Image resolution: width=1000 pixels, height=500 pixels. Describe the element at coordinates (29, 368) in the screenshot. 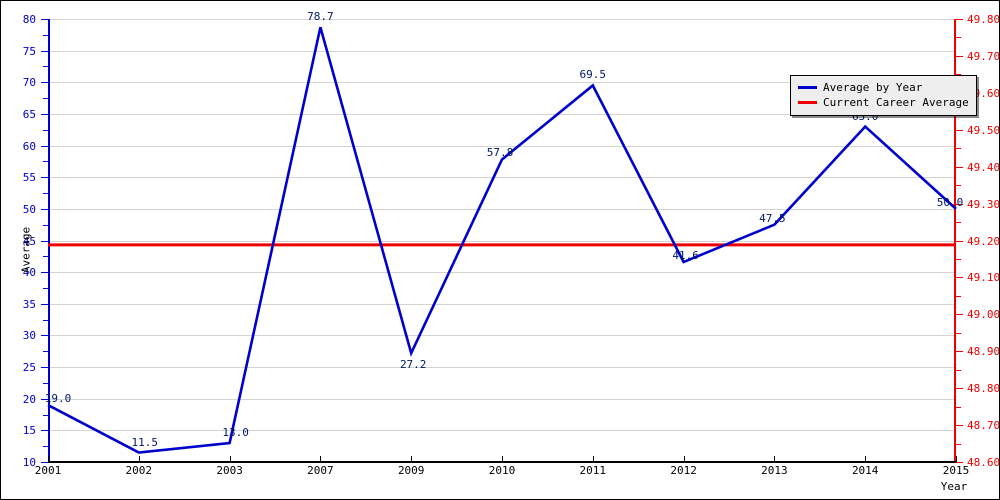

I see `y-axis-left-tick-label: 25` at that location.